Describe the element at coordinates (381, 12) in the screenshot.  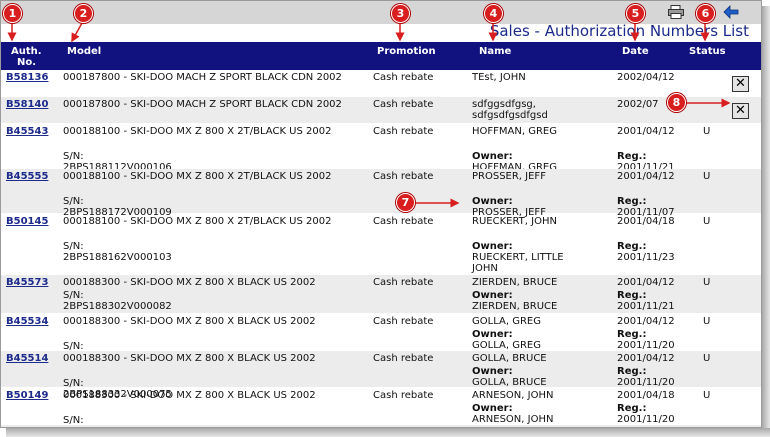
I see `toolbar` at that location.